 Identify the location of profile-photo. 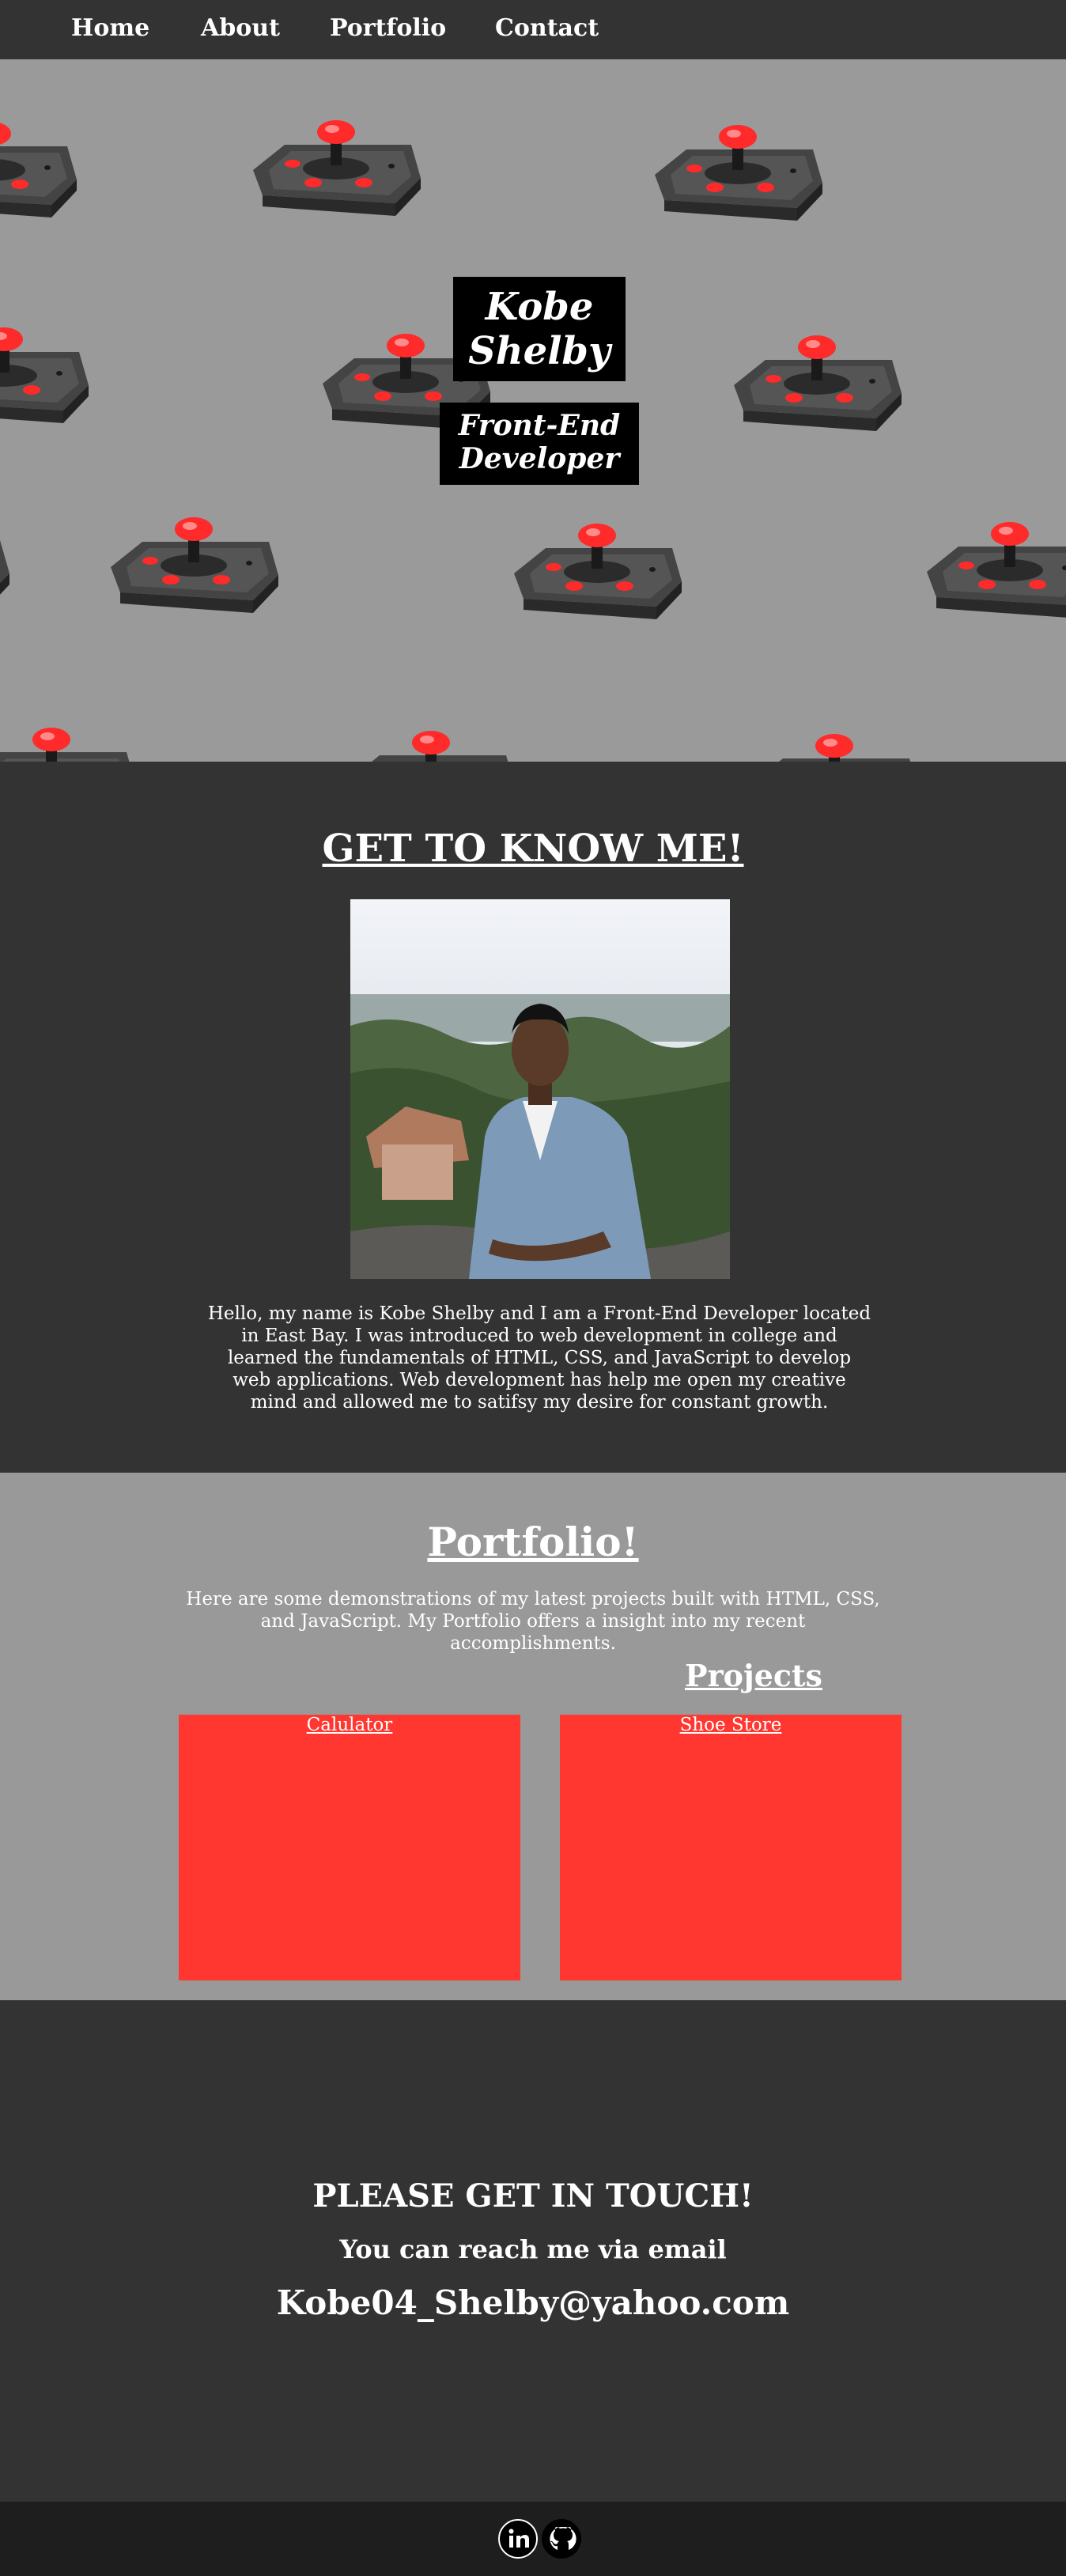
(540, 1089).